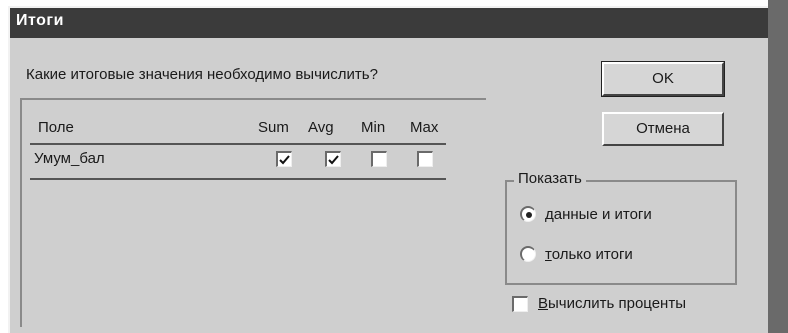 Image resolution: width=788 pixels, height=333 pixels. Describe the element at coordinates (56, 127) in the screenshot. I see `column-header-field: Поле` at that location.